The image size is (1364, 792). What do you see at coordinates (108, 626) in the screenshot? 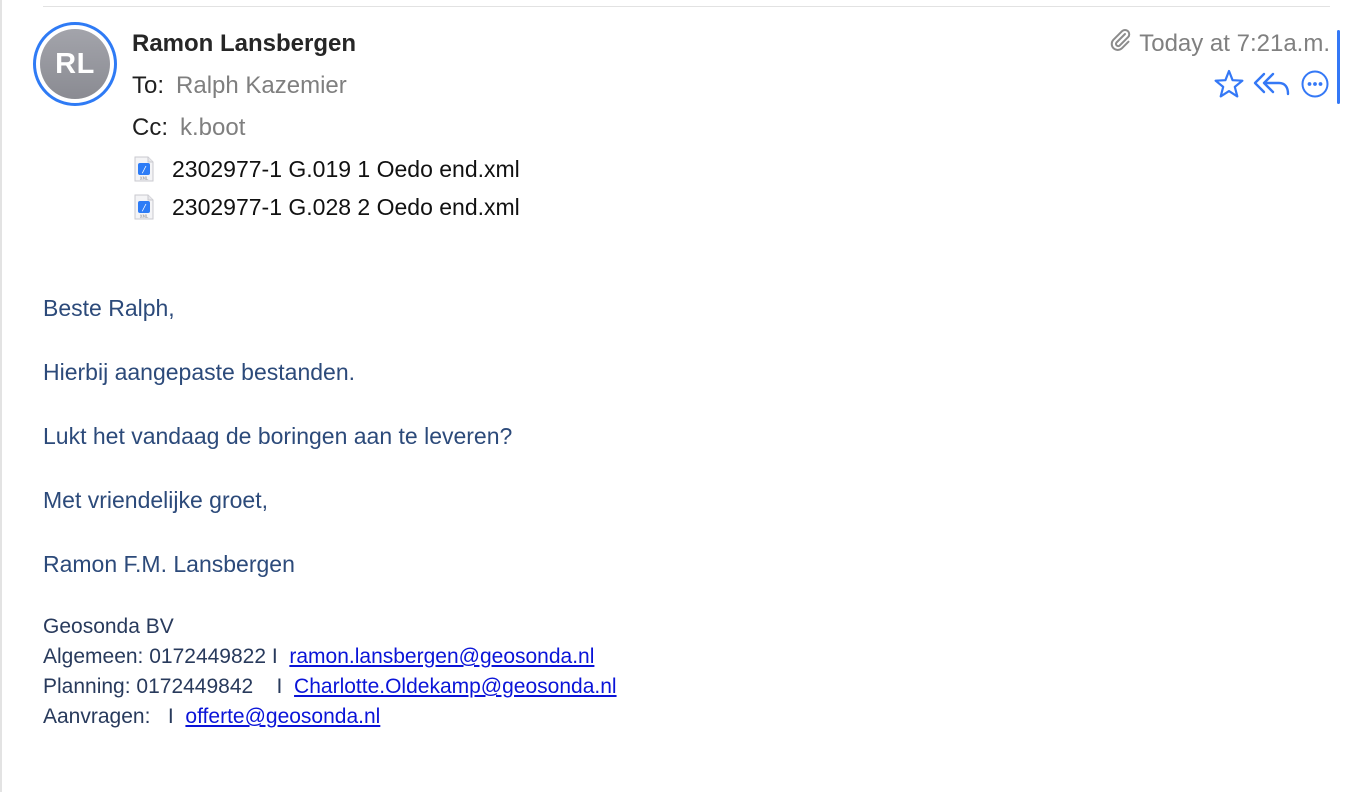
I see `signature-company: Geosonda BV` at bounding box center [108, 626].